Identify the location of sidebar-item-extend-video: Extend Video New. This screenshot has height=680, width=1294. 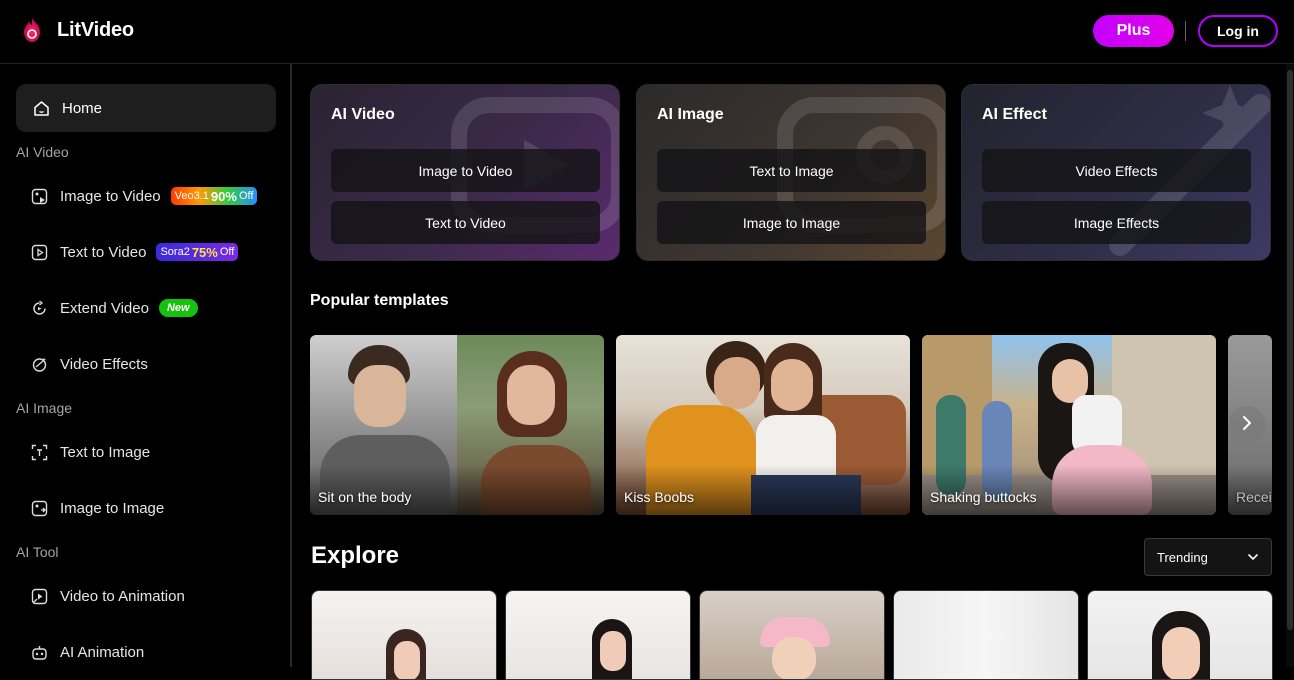
(114, 308).